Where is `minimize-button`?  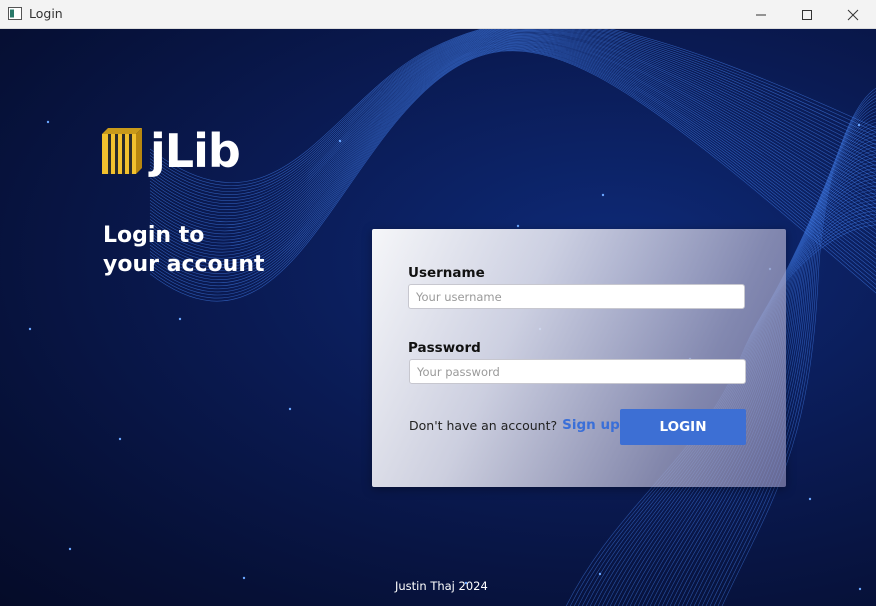
minimize-button is located at coordinates (761, 14).